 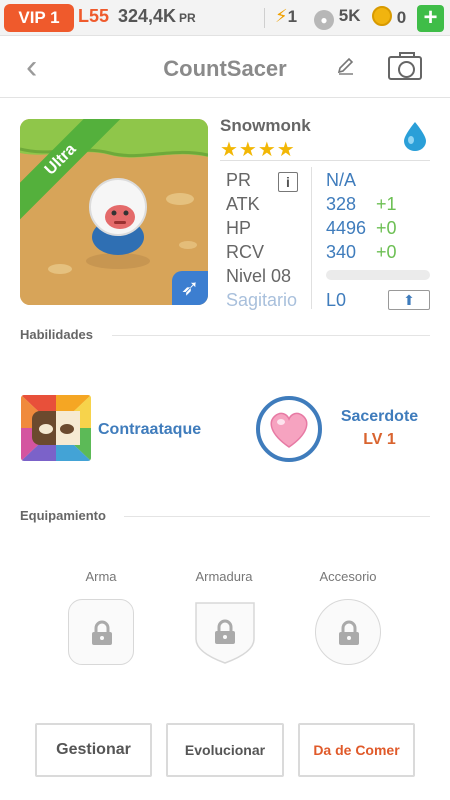 What do you see at coordinates (94, 16) in the screenshot?
I see `player-level: L55` at bounding box center [94, 16].